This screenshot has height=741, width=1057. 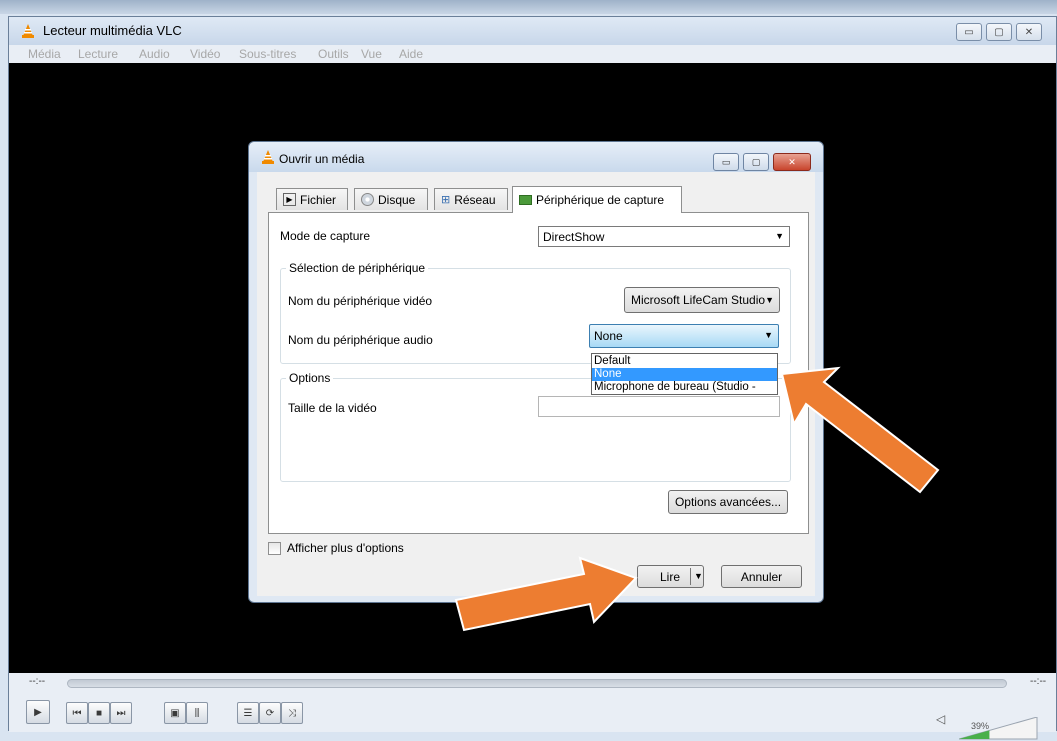 I want to click on dialog-maximize-button: ▢, so click(x=756, y=162).